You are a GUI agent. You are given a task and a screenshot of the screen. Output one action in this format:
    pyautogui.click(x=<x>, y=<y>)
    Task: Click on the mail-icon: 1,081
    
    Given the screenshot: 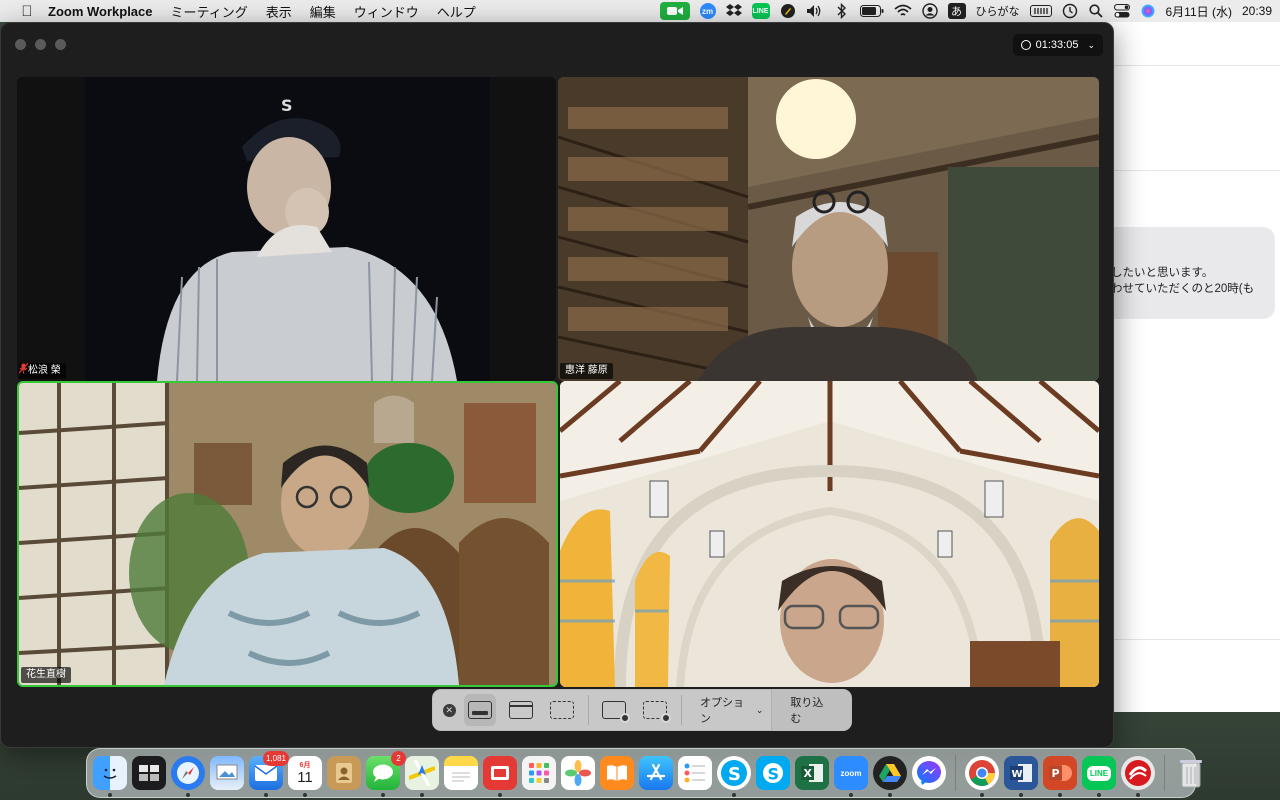 What is the action you would take?
    pyautogui.click(x=269, y=774)
    